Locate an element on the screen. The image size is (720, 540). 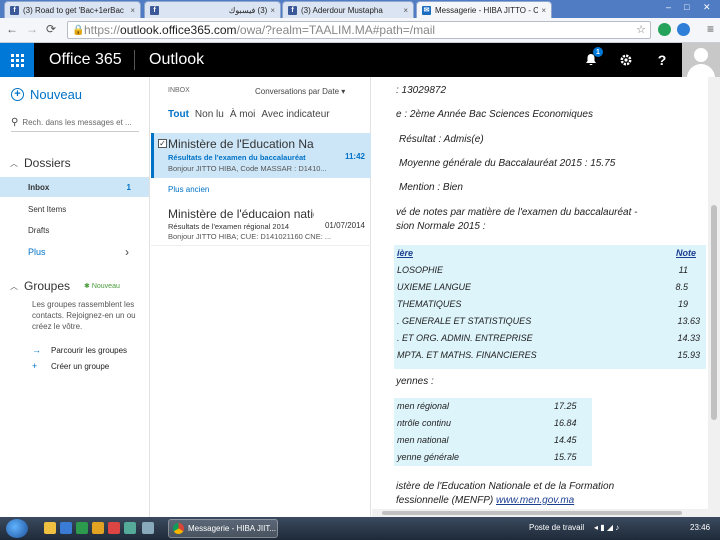
reload-icon: ⟳ is located at coordinates (51, 29).